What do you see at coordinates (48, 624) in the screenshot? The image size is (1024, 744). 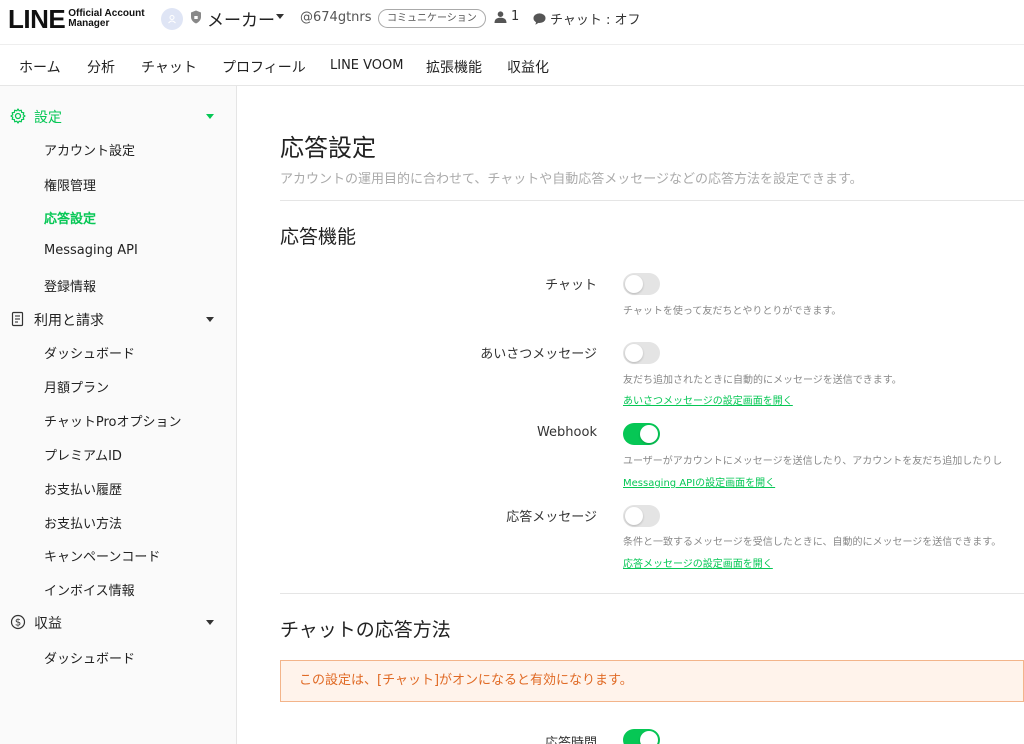 I see `sidebar-section-label: 収益` at bounding box center [48, 624].